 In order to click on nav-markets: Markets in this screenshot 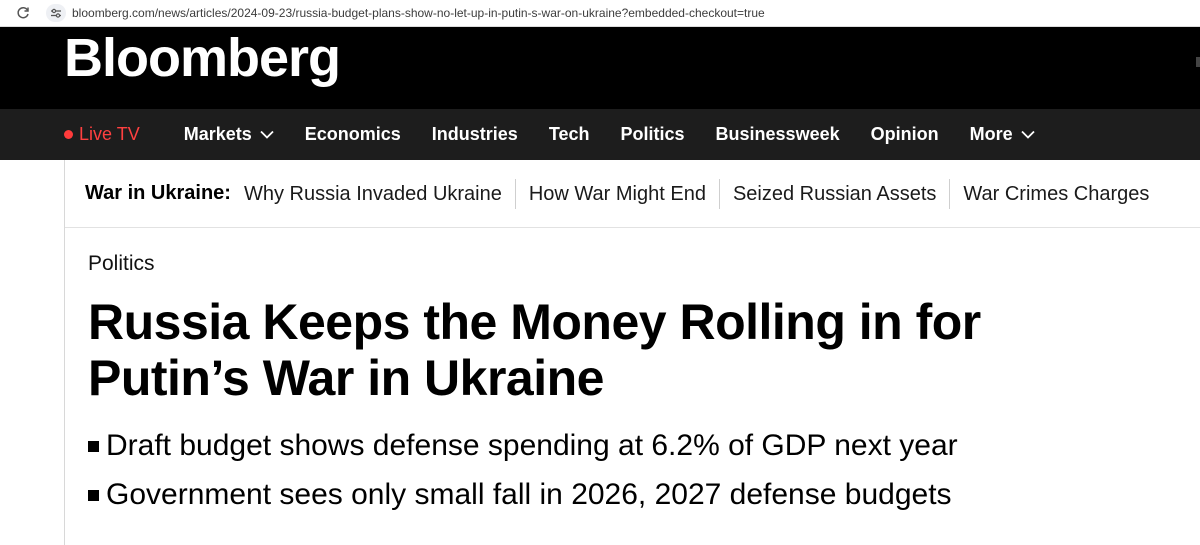, I will do `click(229, 134)`.